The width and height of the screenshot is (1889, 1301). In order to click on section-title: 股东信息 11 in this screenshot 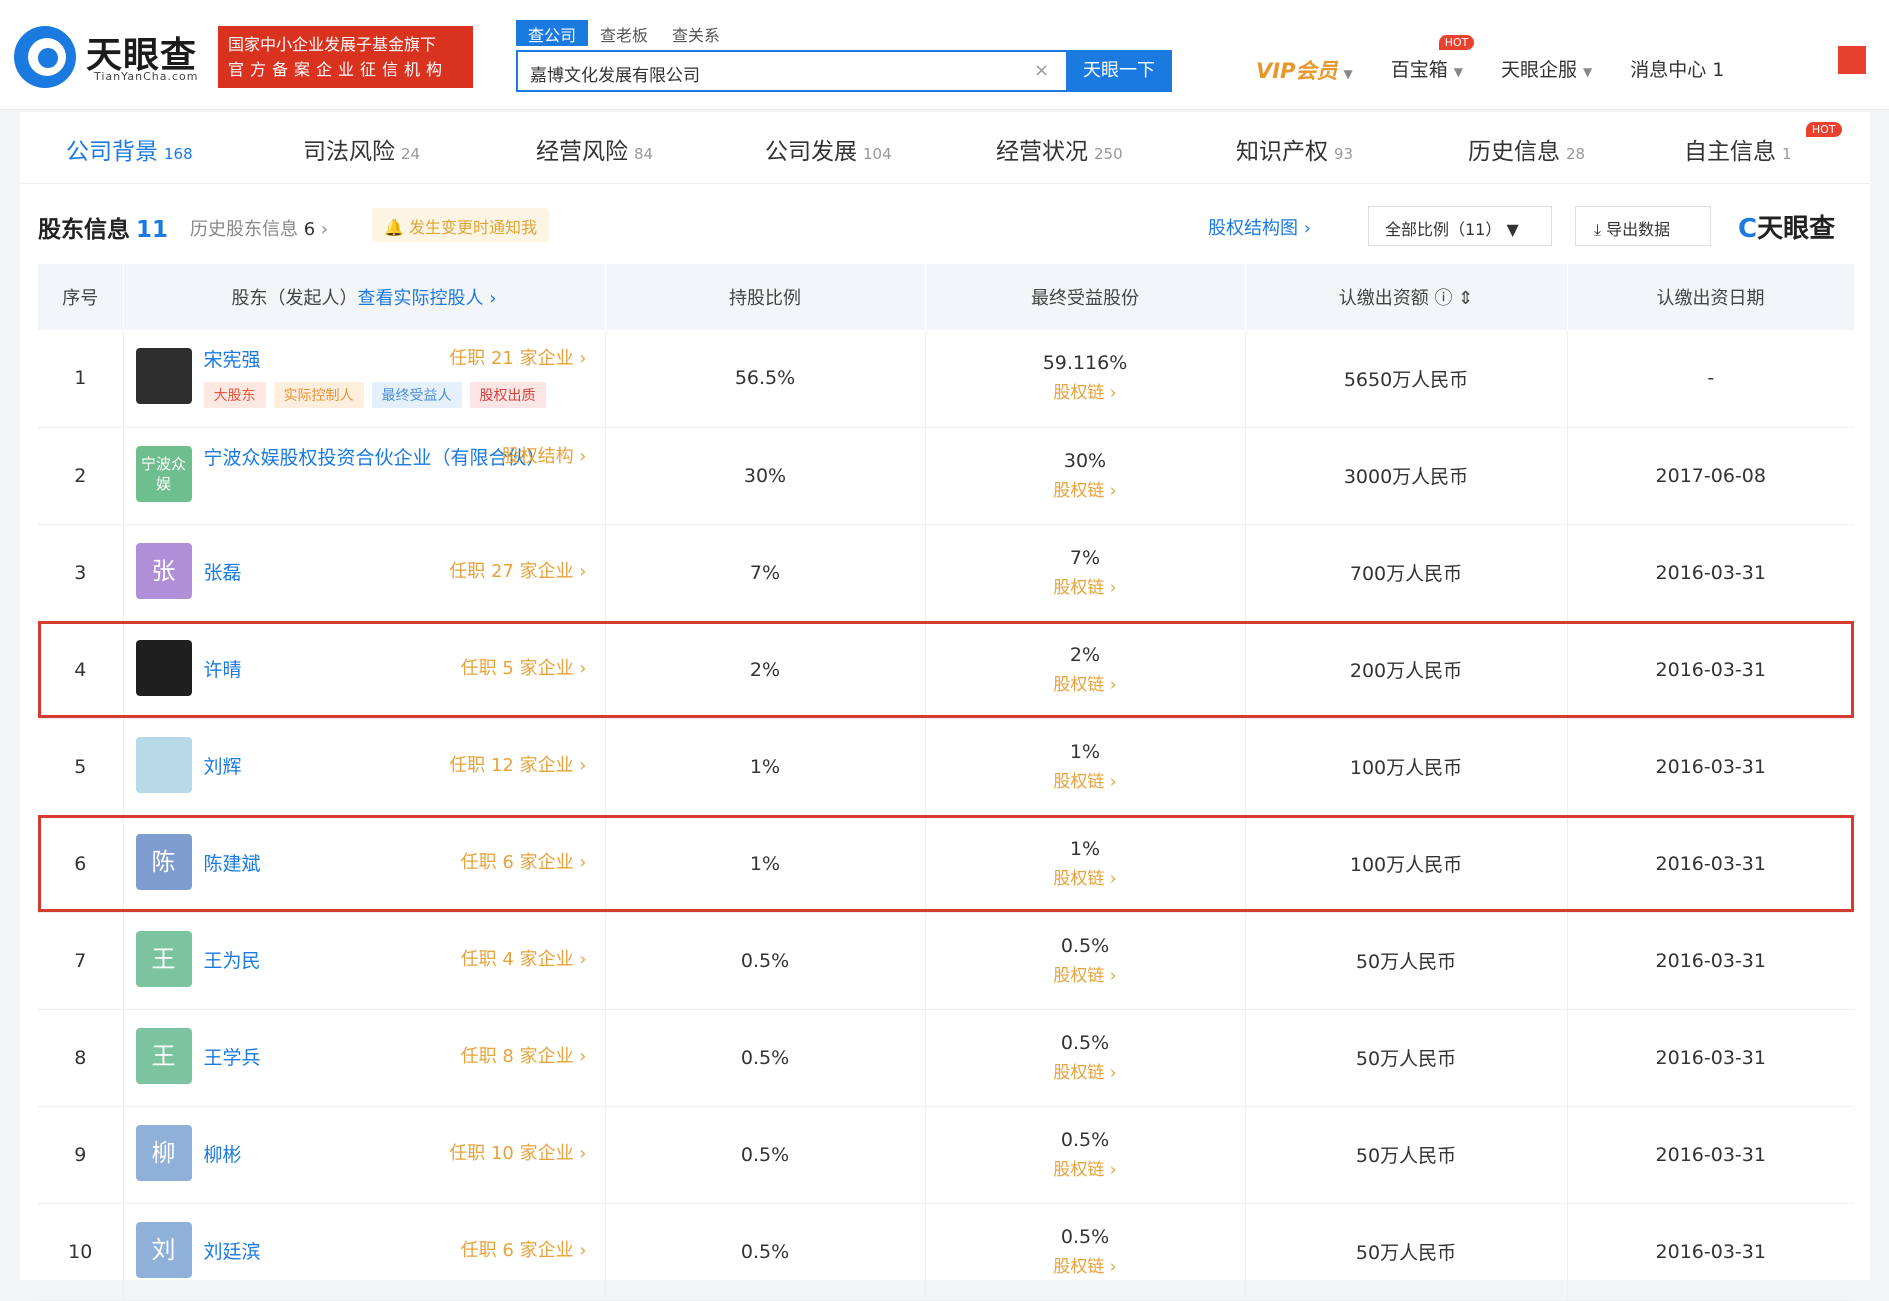, I will do `click(103, 227)`.